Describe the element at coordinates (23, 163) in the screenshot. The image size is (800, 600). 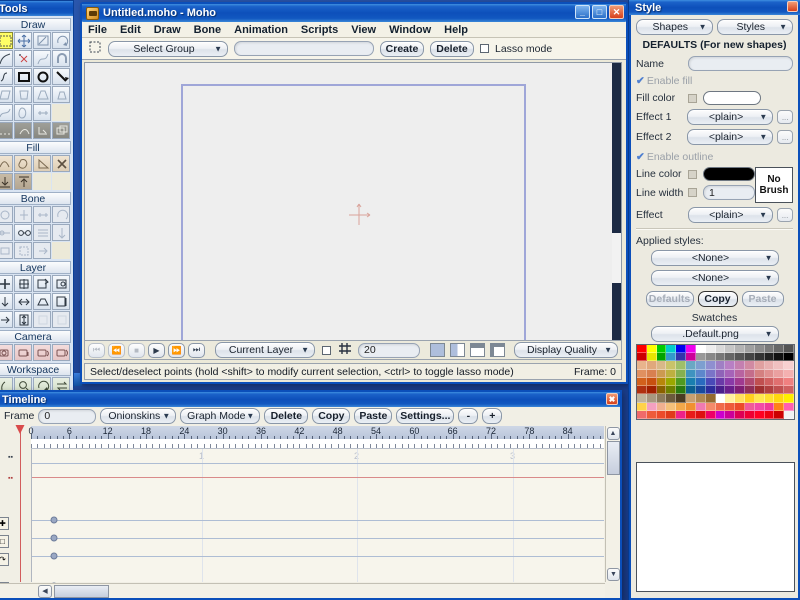
I see `tool-create-shape-icon` at that location.